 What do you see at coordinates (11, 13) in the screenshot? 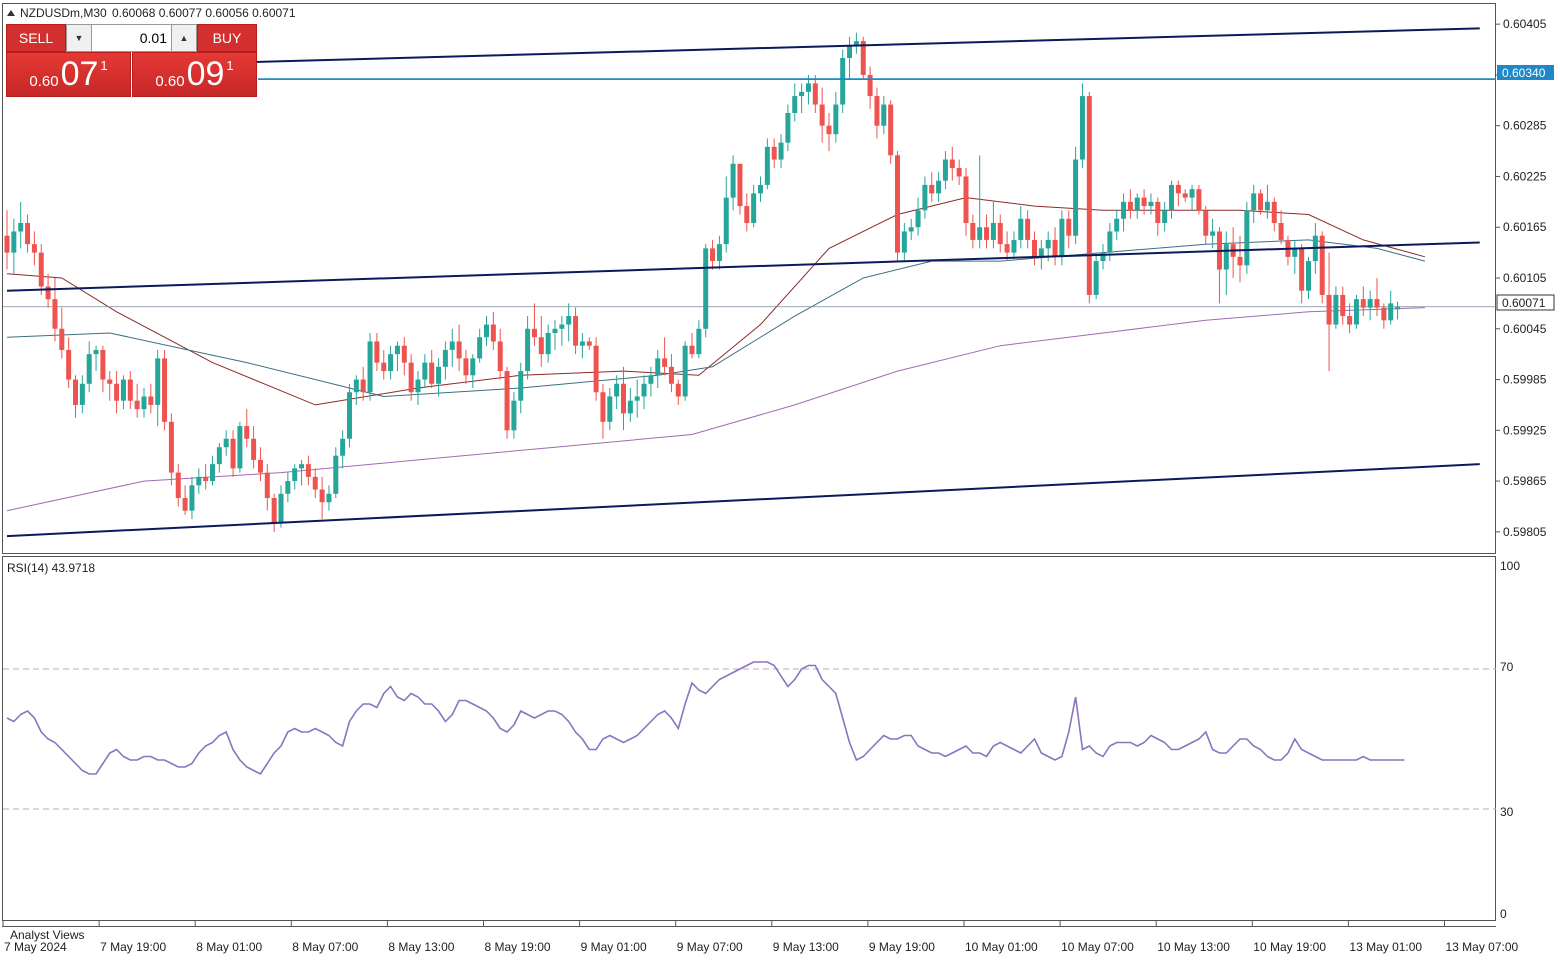
I see `chart-menu-arrow-icon` at bounding box center [11, 13].